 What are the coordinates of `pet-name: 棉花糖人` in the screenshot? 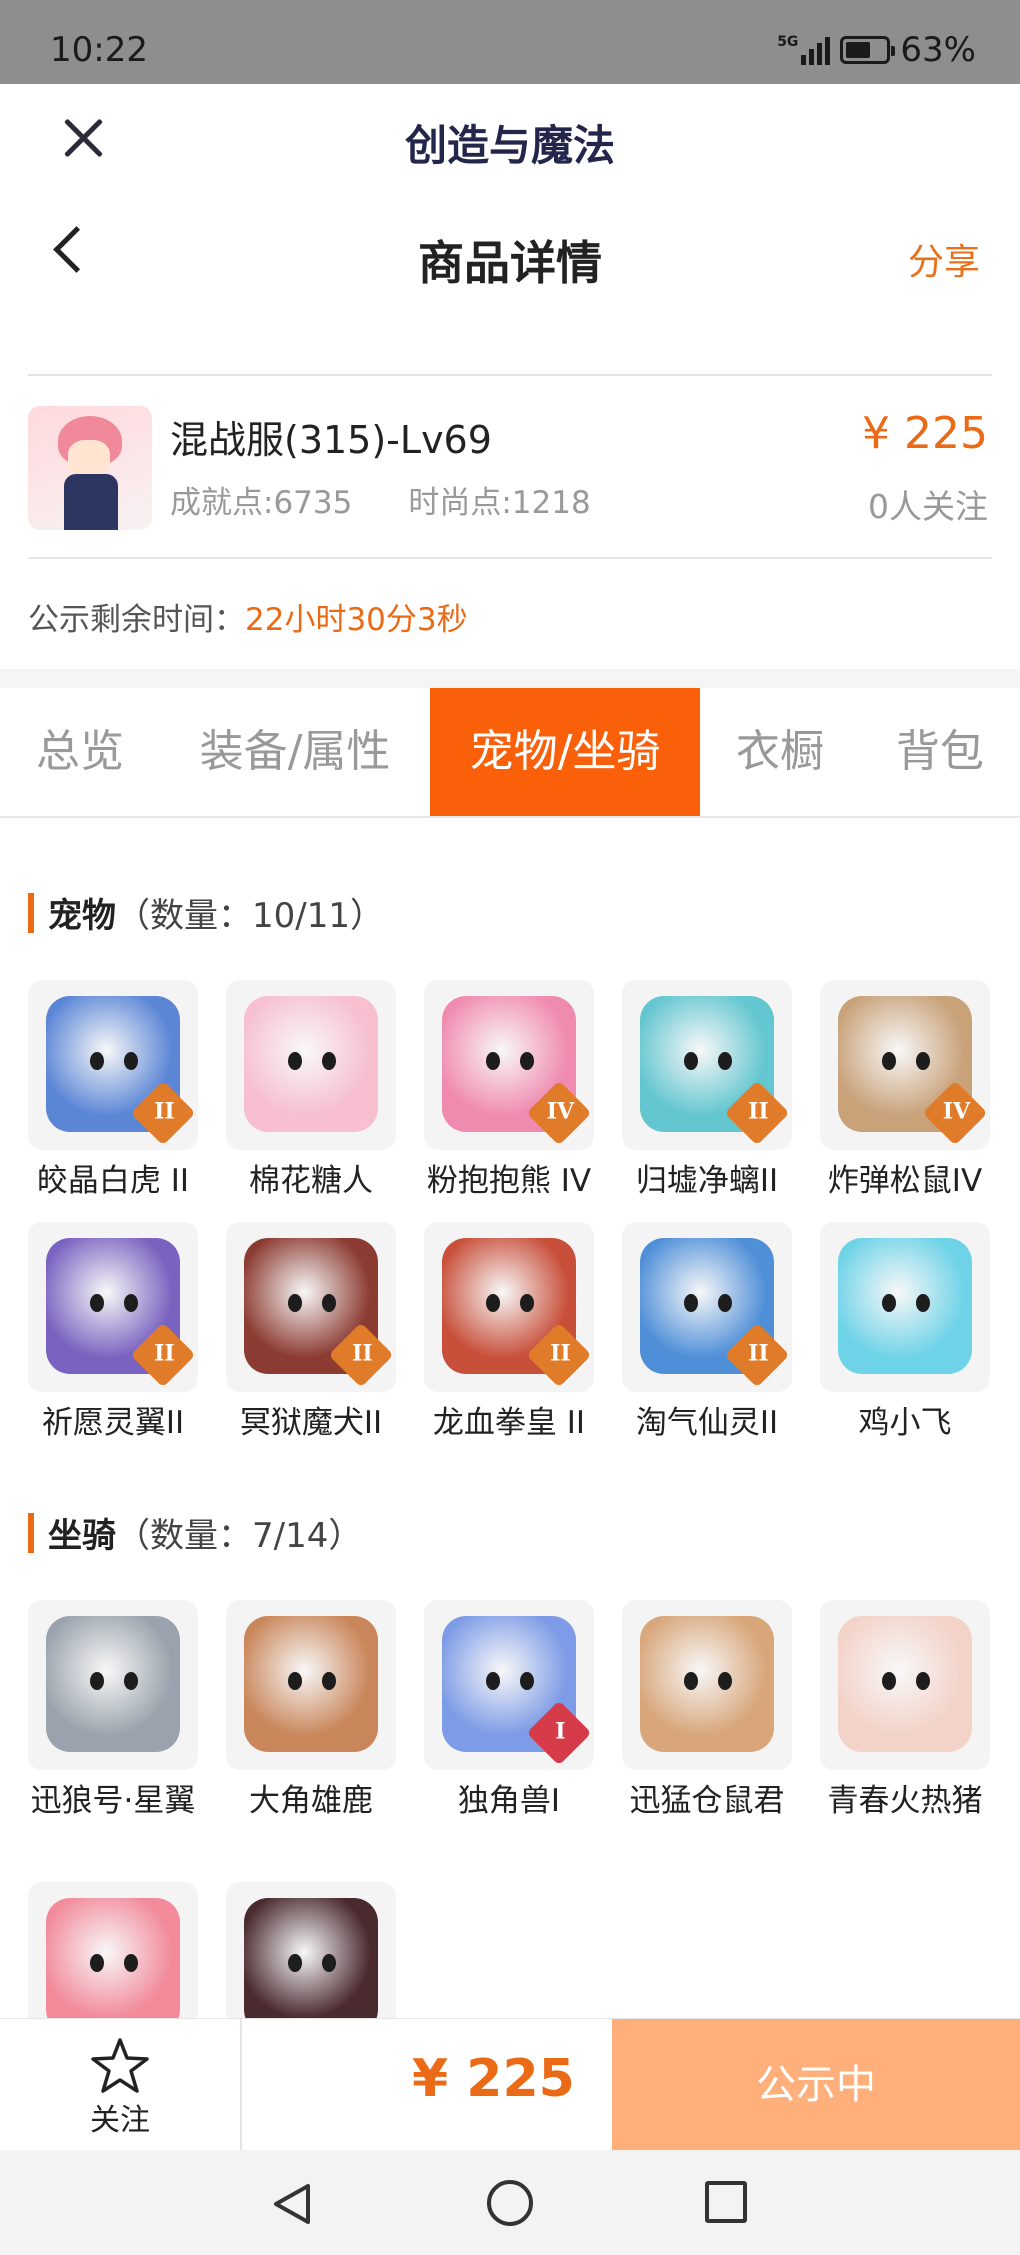 It's located at (311, 1181).